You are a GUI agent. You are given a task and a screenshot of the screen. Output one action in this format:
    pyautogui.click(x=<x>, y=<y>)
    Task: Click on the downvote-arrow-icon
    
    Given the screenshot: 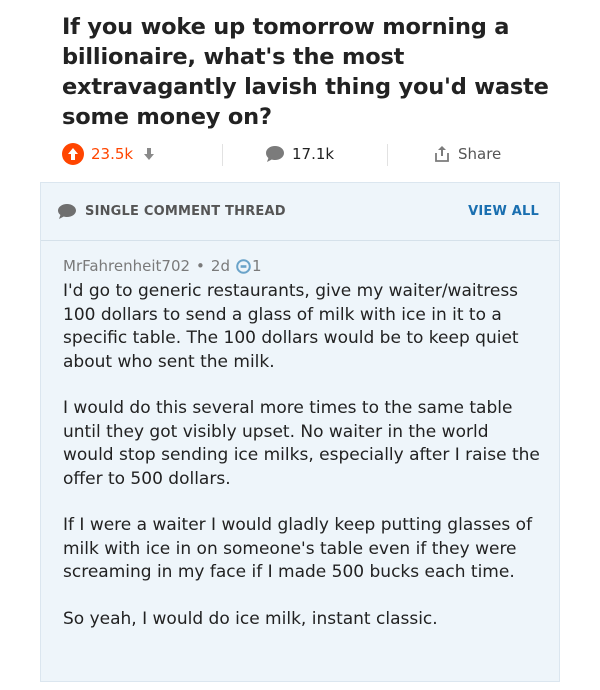 What is the action you would take?
    pyautogui.click(x=149, y=154)
    